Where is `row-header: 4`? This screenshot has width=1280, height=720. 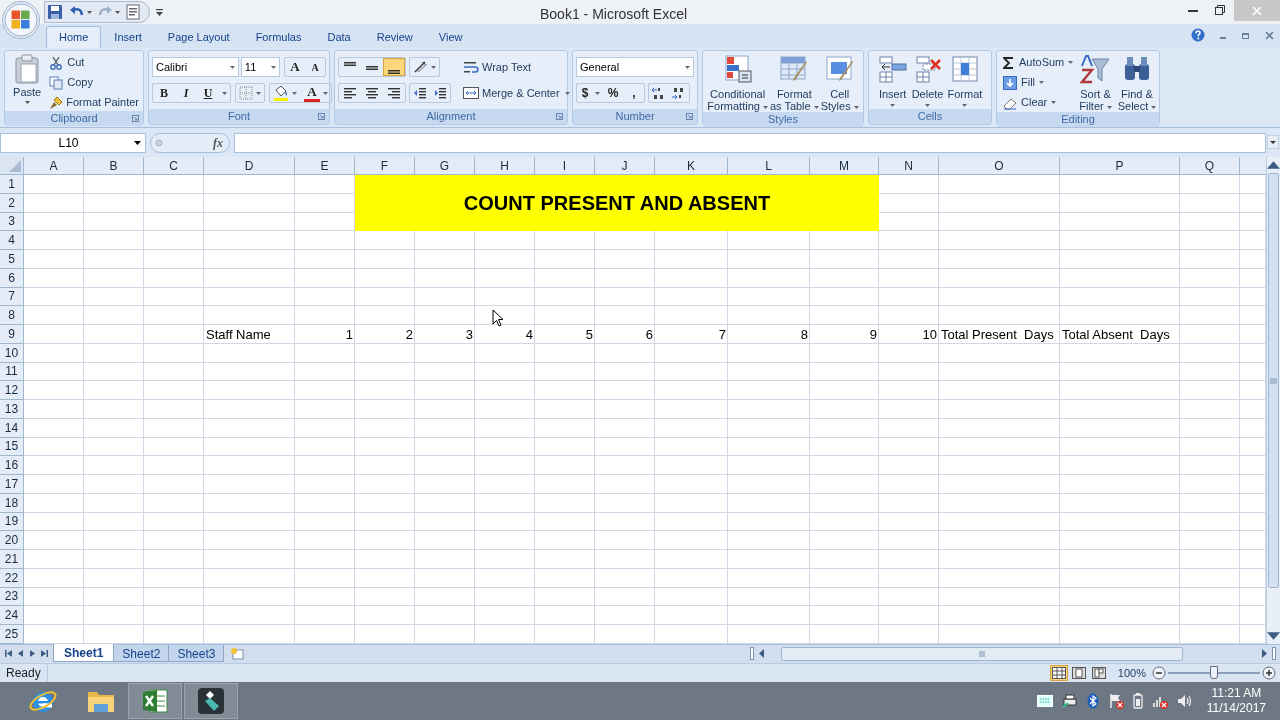 row-header: 4 is located at coordinates (12, 240).